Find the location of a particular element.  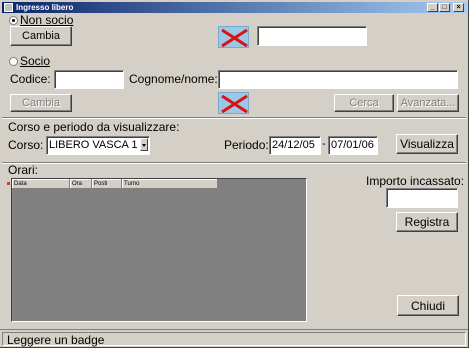

status-bar: Leggere un badge is located at coordinates (234, 338).